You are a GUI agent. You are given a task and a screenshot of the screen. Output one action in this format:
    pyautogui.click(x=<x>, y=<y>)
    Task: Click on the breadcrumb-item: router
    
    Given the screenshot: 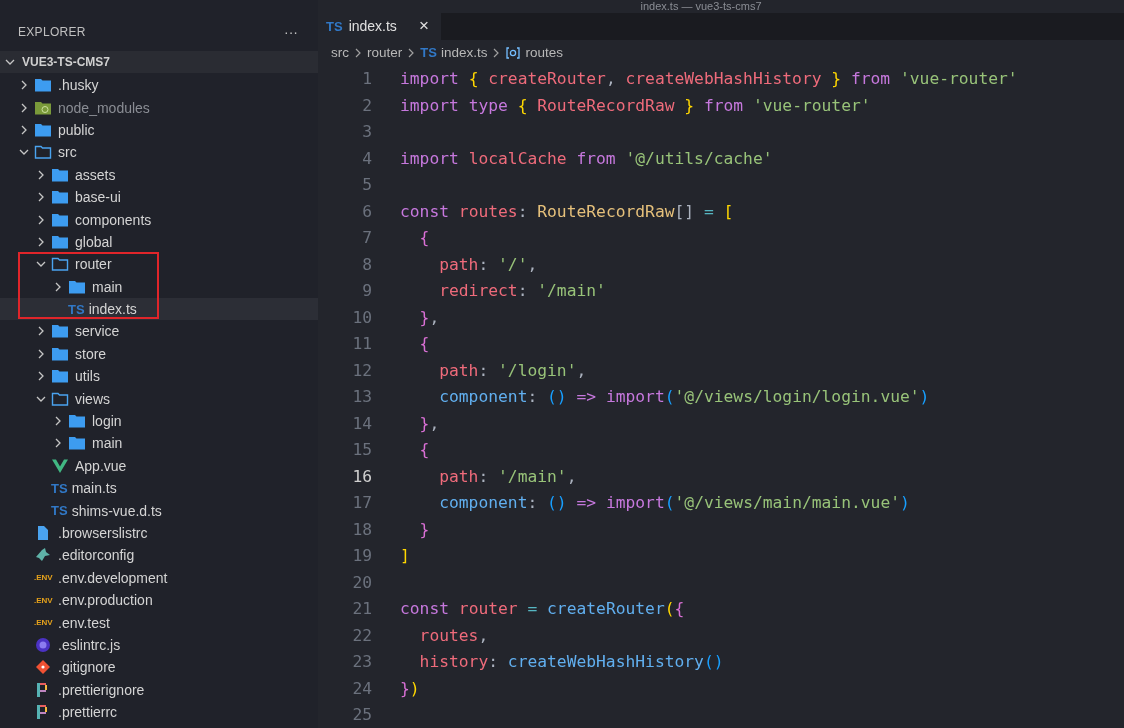 What is the action you would take?
    pyautogui.click(x=385, y=53)
    